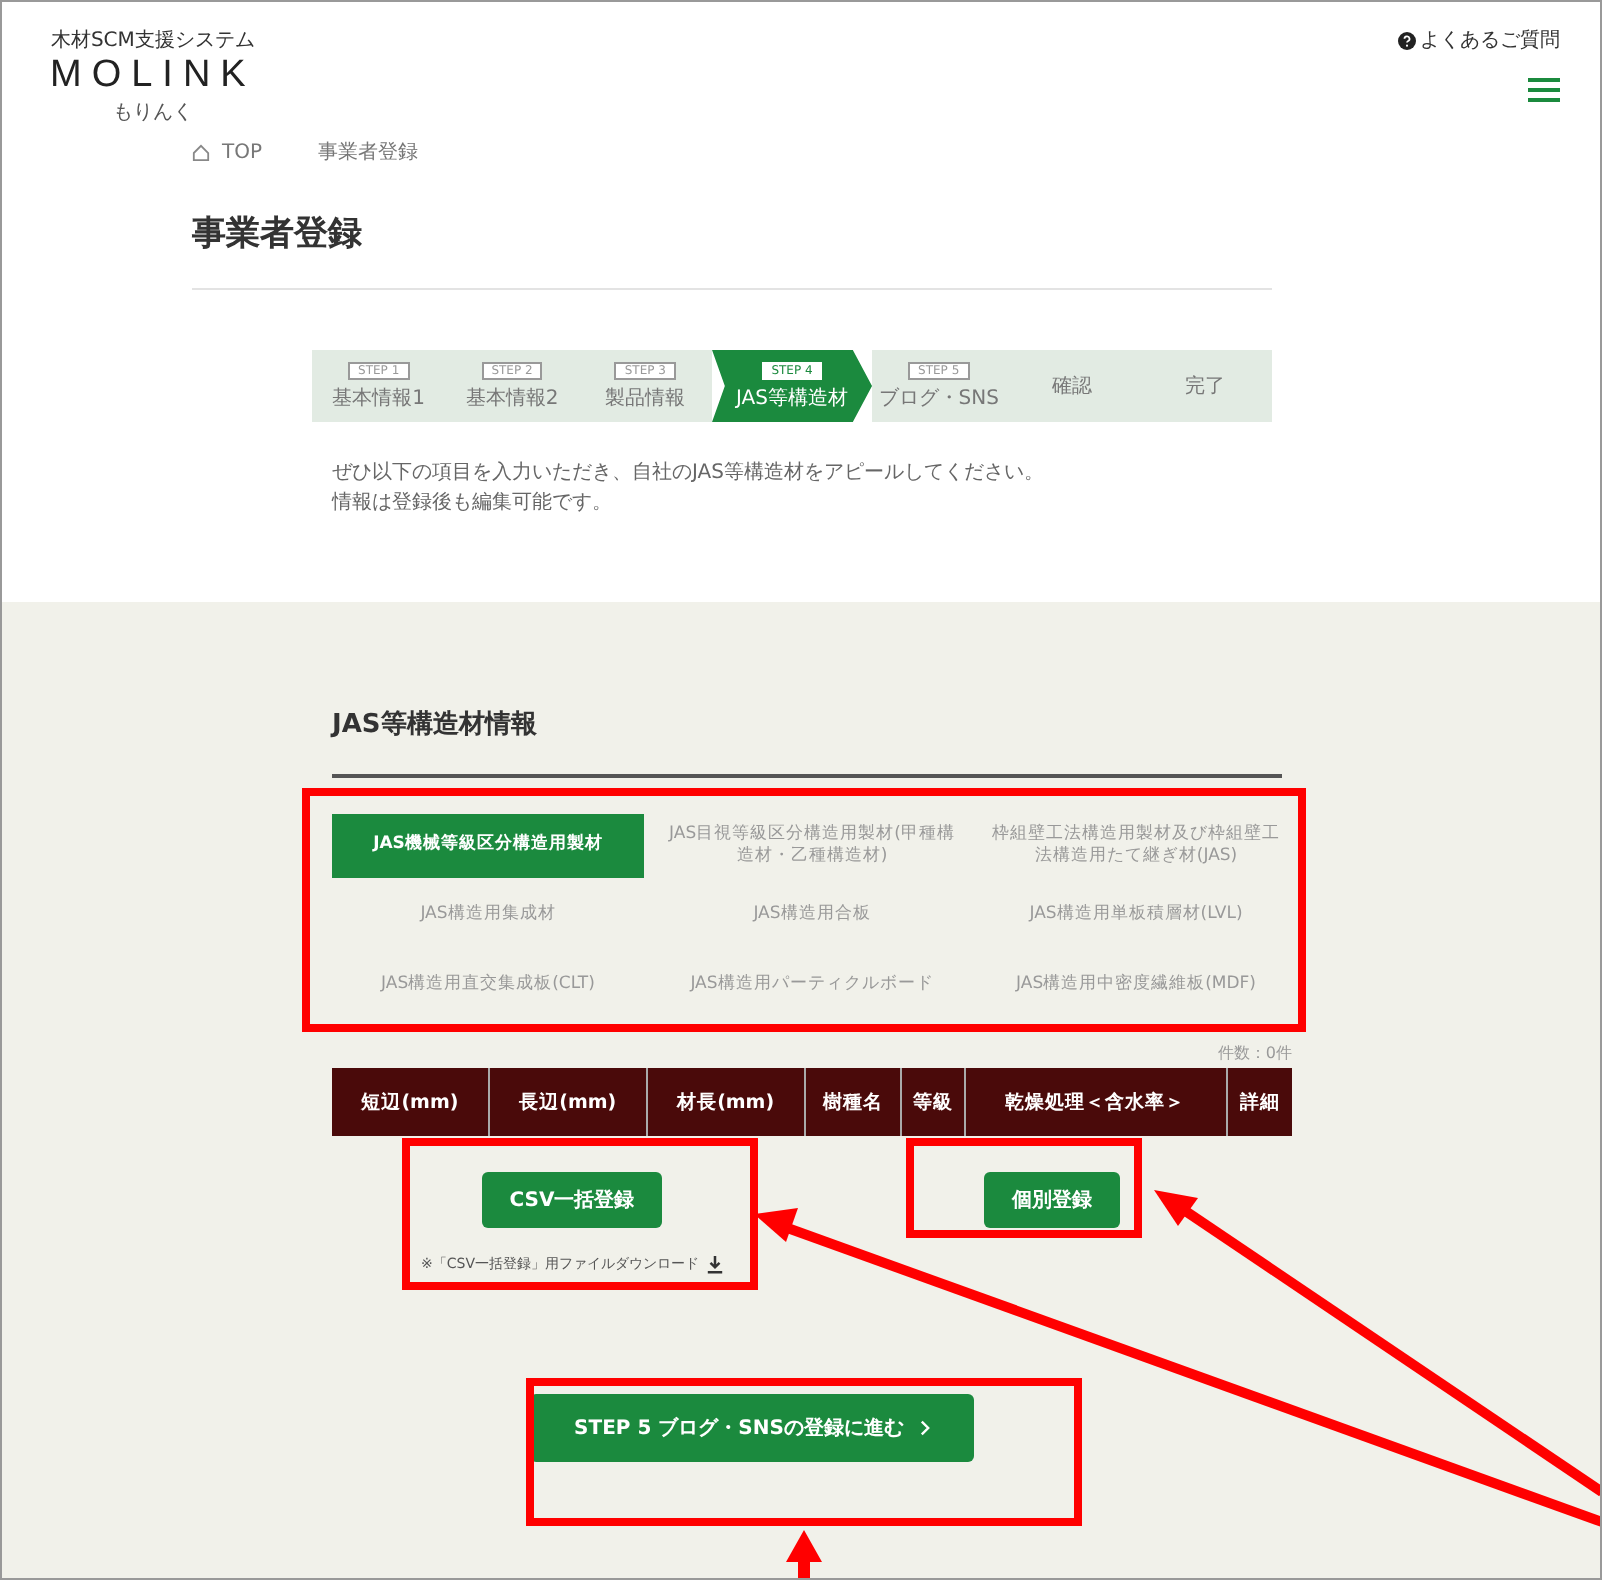  Describe the element at coordinates (1407, 40) in the screenshot. I see `question-icon` at that location.